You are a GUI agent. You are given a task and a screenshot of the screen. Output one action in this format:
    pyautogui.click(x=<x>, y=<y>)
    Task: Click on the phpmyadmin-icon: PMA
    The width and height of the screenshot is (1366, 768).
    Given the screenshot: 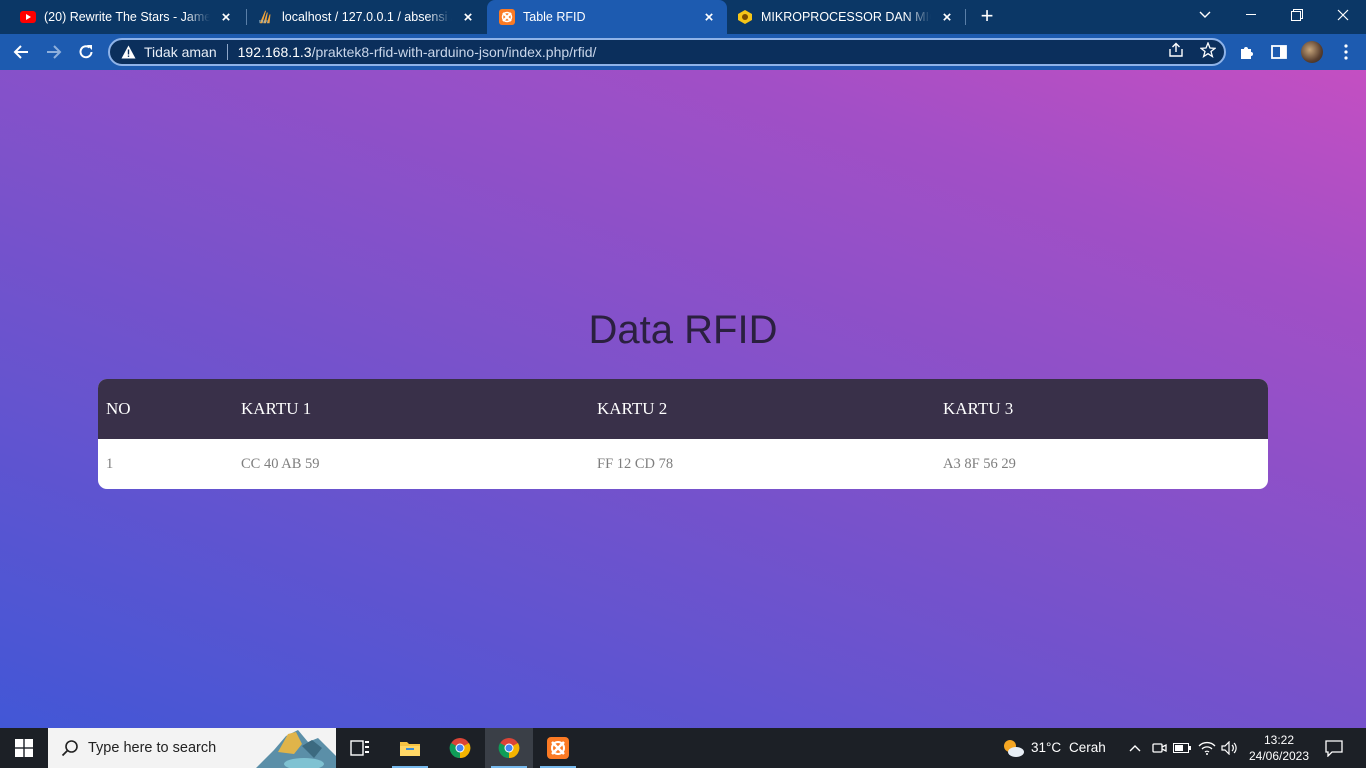 What is the action you would take?
    pyautogui.click(x=266, y=17)
    